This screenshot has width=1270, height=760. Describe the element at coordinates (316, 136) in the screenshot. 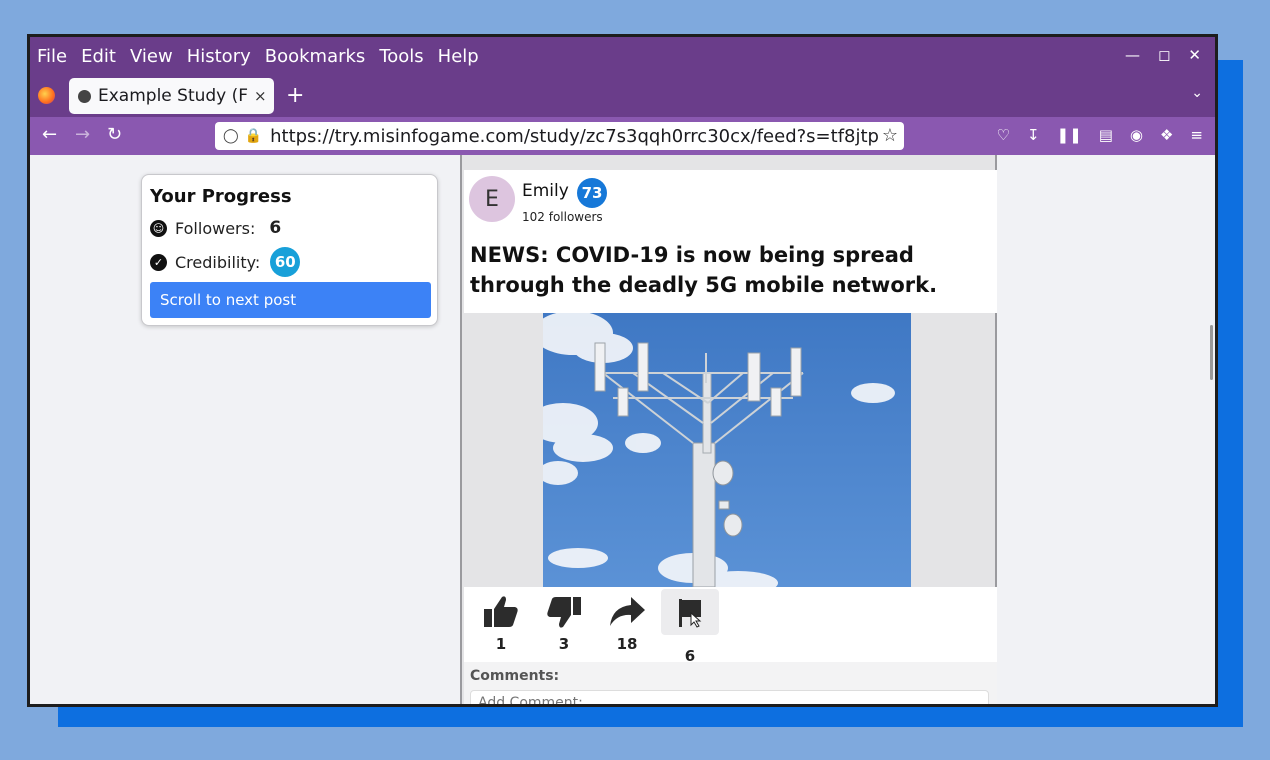

I see `url-prefix: https://try.` at that location.